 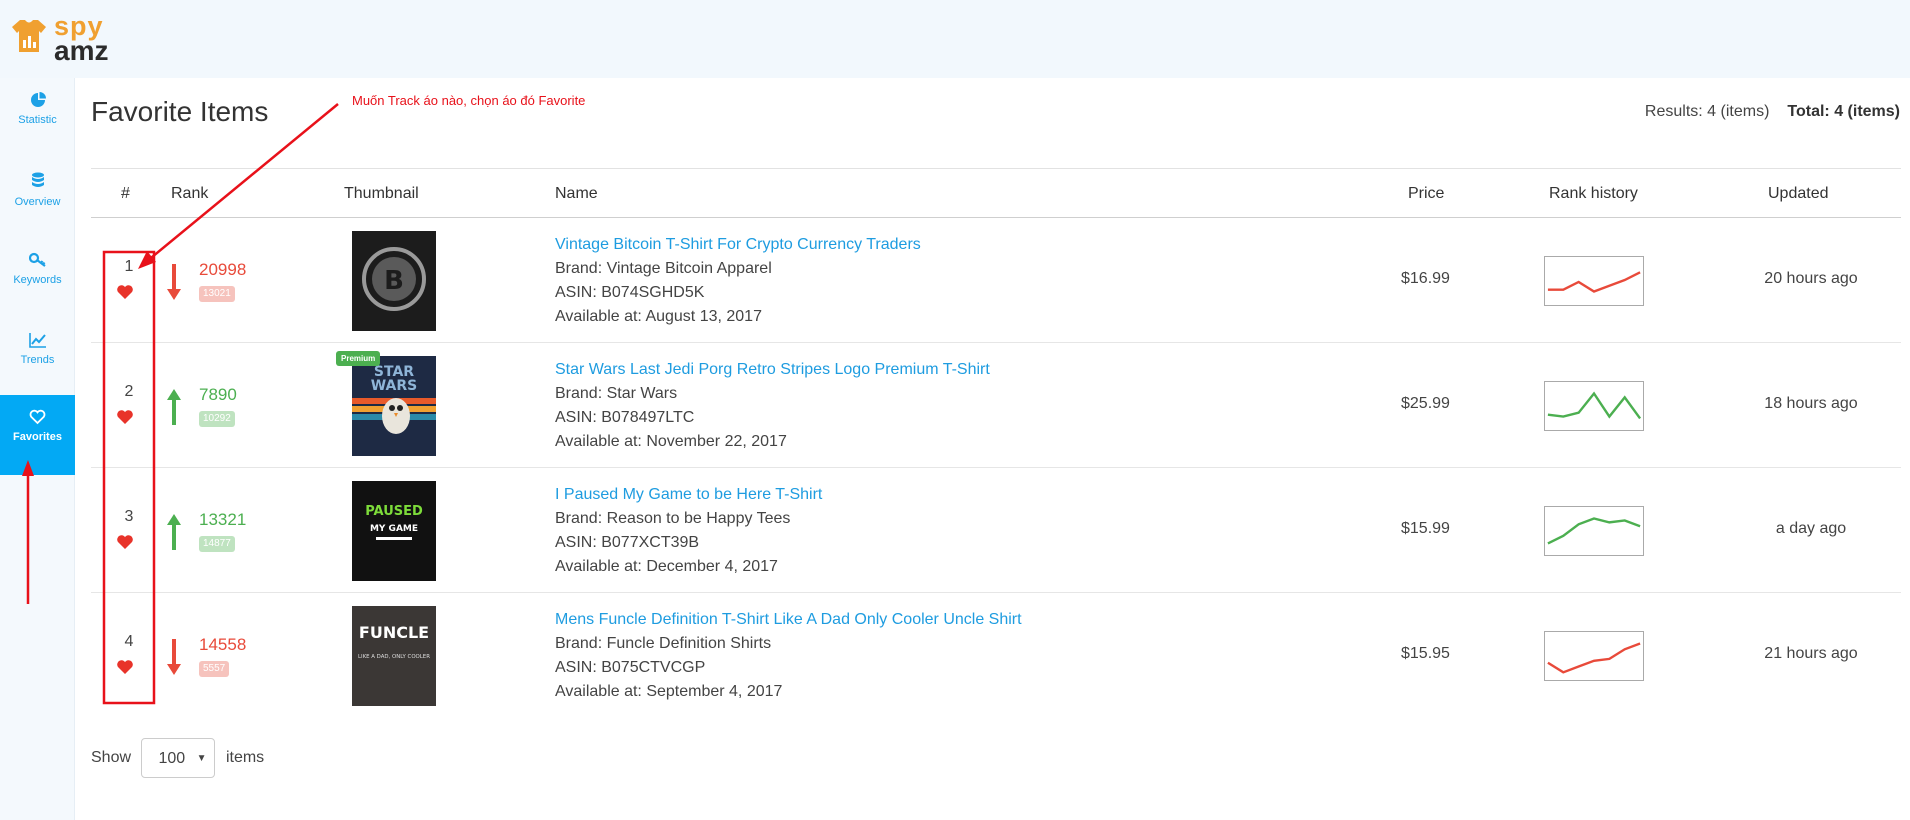 I want to click on bitcoin-shirt-image: B, so click(x=394, y=281).